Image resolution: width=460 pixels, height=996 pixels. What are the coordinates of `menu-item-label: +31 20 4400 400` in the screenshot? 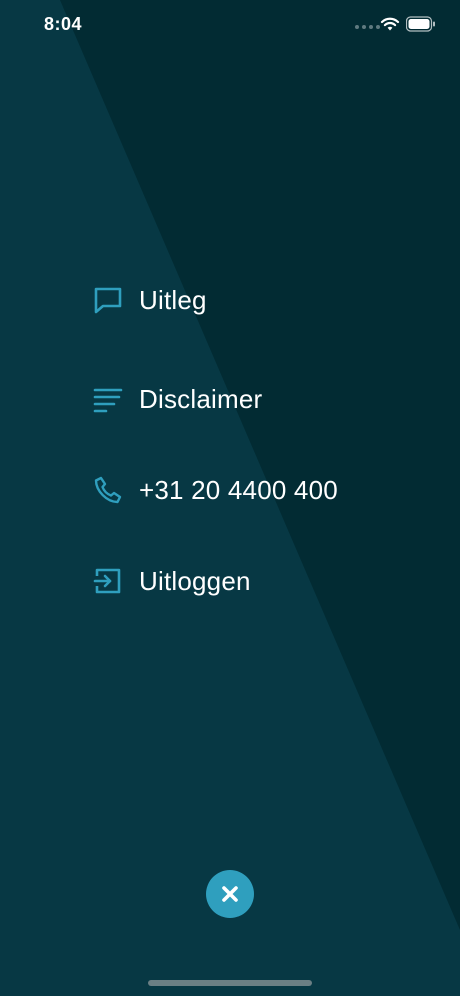 It's located at (238, 489).